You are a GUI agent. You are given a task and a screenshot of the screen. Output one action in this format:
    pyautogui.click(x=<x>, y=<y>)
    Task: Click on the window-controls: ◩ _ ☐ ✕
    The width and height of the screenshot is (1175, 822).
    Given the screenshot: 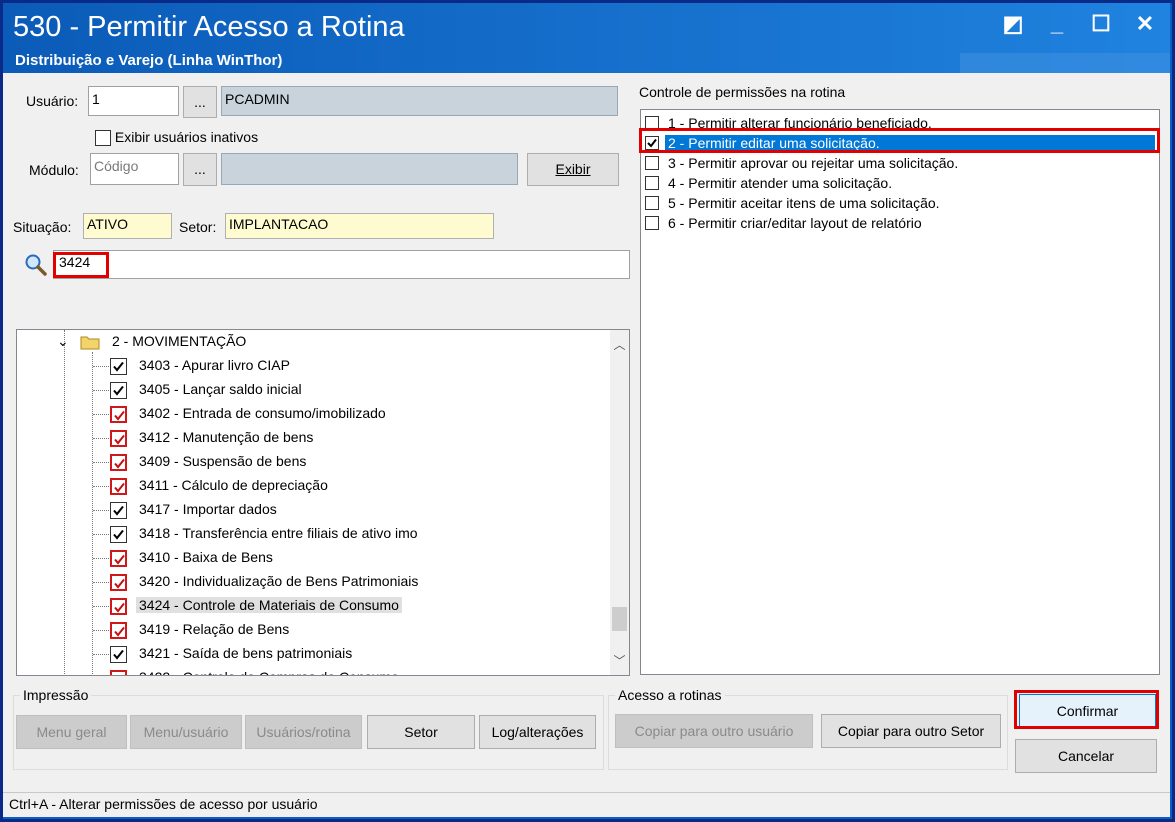 What is the action you would take?
    pyautogui.click(x=1079, y=24)
    